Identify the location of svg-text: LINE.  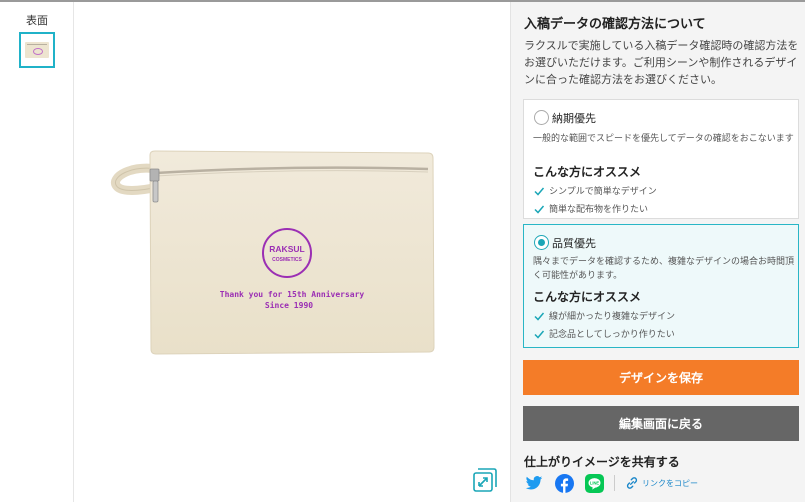
(594, 482).